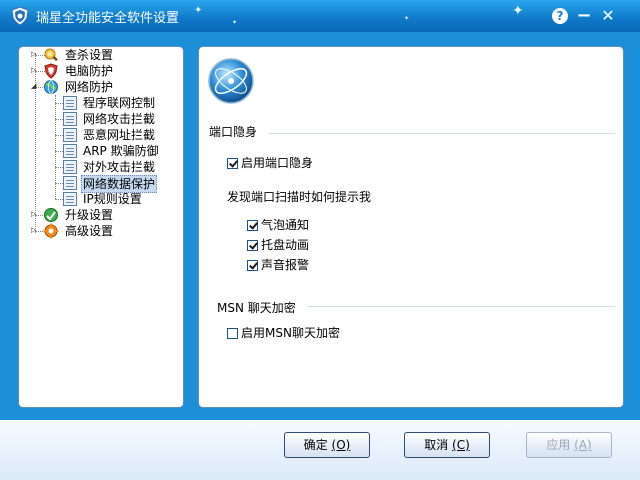 Image resolution: width=640 pixels, height=480 pixels. I want to click on cancel-button: 取消 (C), so click(447, 445).